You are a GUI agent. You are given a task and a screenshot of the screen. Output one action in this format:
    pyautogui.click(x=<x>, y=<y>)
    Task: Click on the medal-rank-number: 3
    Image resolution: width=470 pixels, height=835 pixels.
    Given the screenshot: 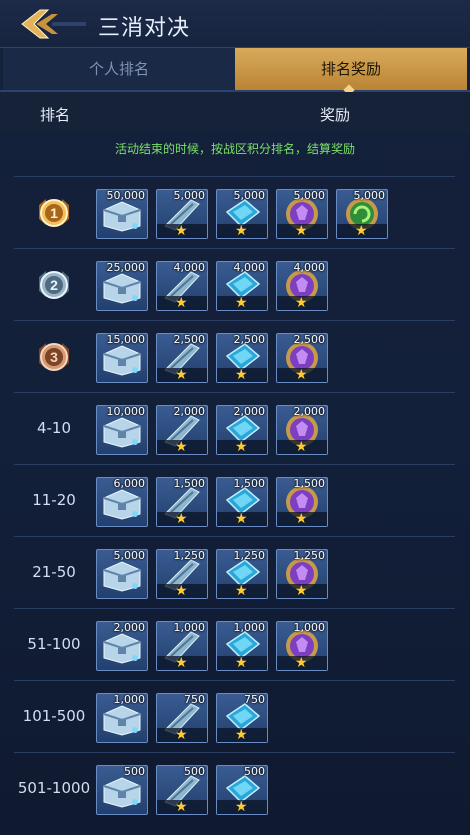 What is the action you would take?
    pyautogui.click(x=54, y=357)
    